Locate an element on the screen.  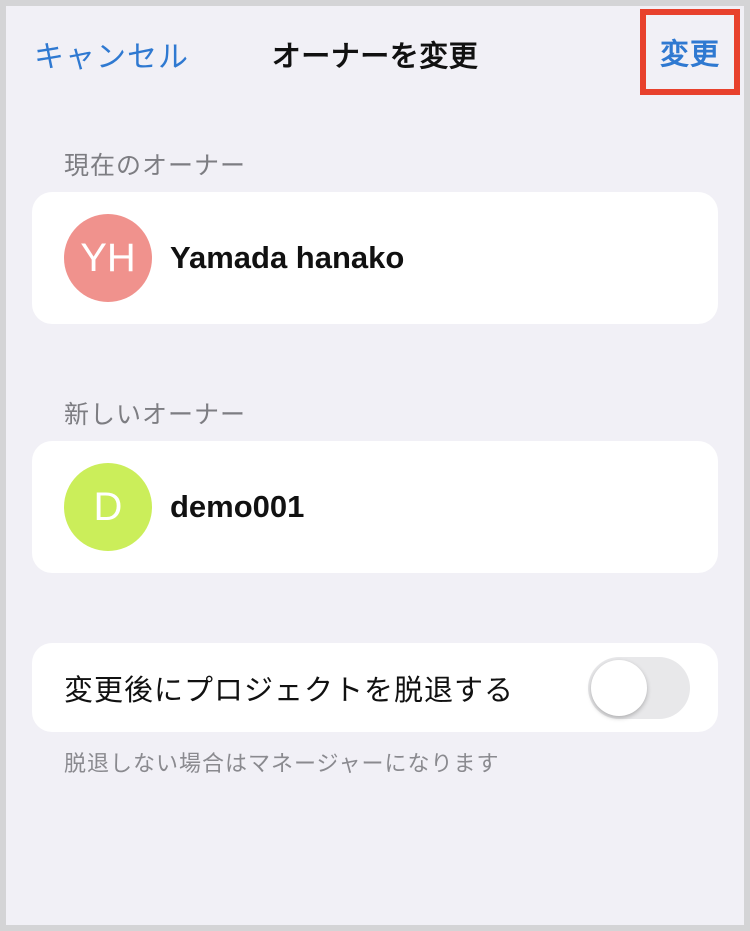
current-owner-card: YH Yamada hanako is located at coordinates (375, 258).